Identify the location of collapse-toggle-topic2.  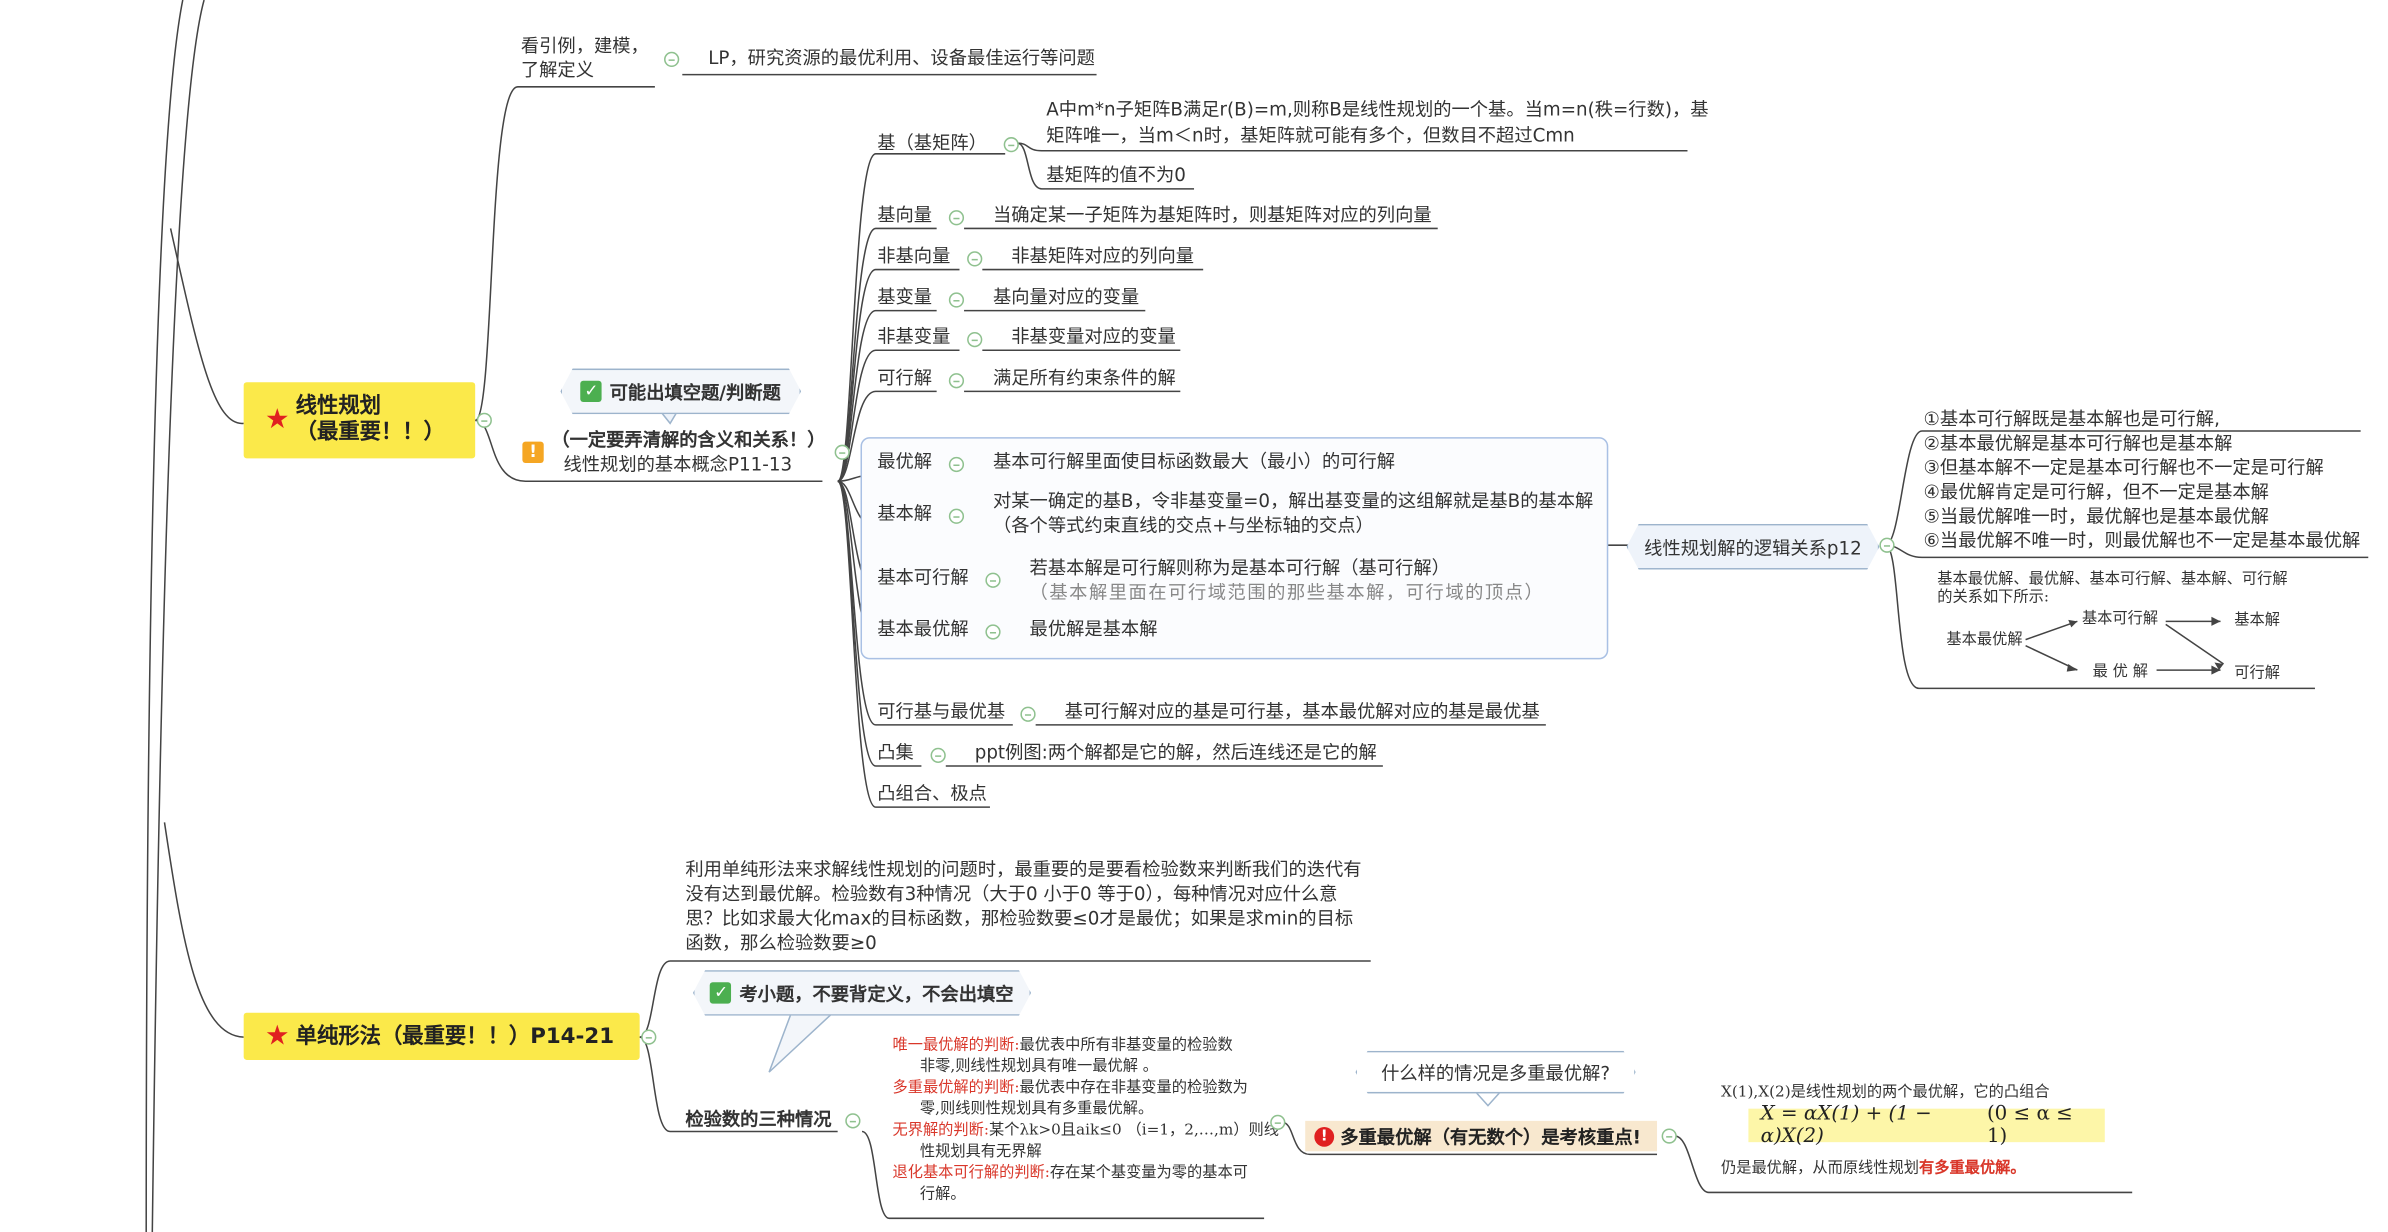
(649, 1037).